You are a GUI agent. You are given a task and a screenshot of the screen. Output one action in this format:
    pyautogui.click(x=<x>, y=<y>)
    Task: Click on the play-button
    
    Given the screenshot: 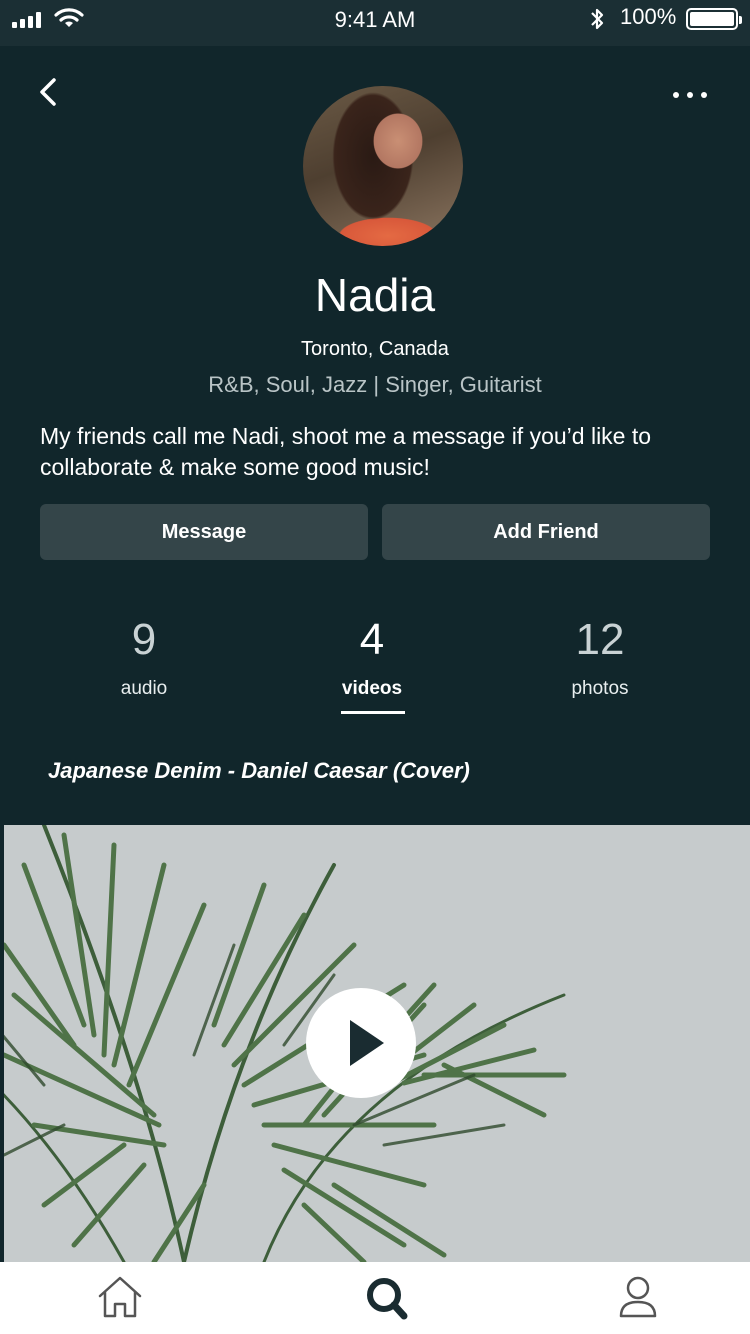 What is the action you would take?
    pyautogui.click(x=361, y=1043)
    